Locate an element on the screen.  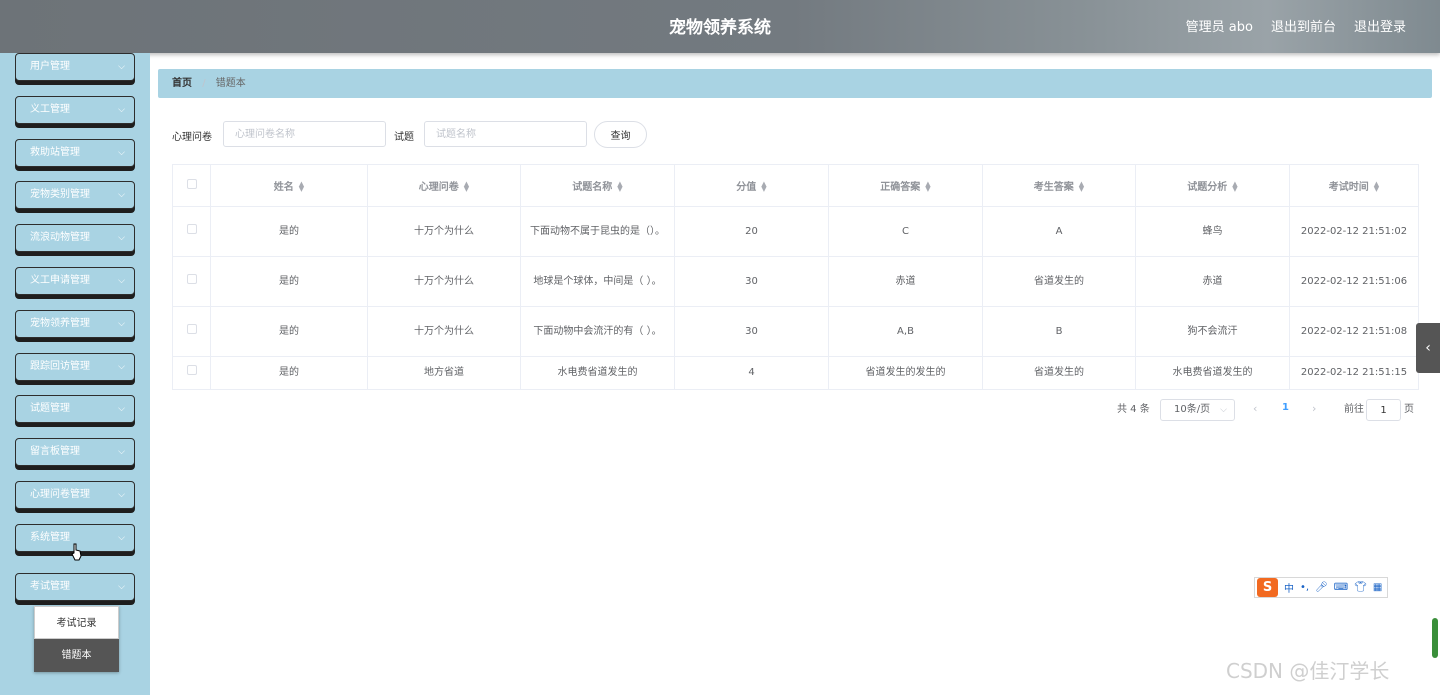
next-page-icon: › is located at coordinates (1314, 408).